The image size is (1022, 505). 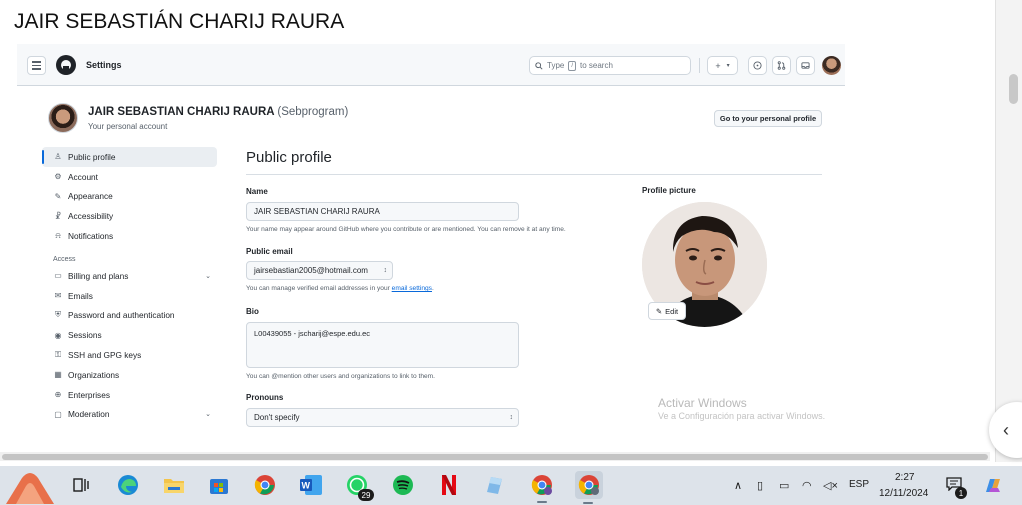 What do you see at coordinates (306, 486) in the screenshot?
I see `svg-text: W` at bounding box center [306, 486].